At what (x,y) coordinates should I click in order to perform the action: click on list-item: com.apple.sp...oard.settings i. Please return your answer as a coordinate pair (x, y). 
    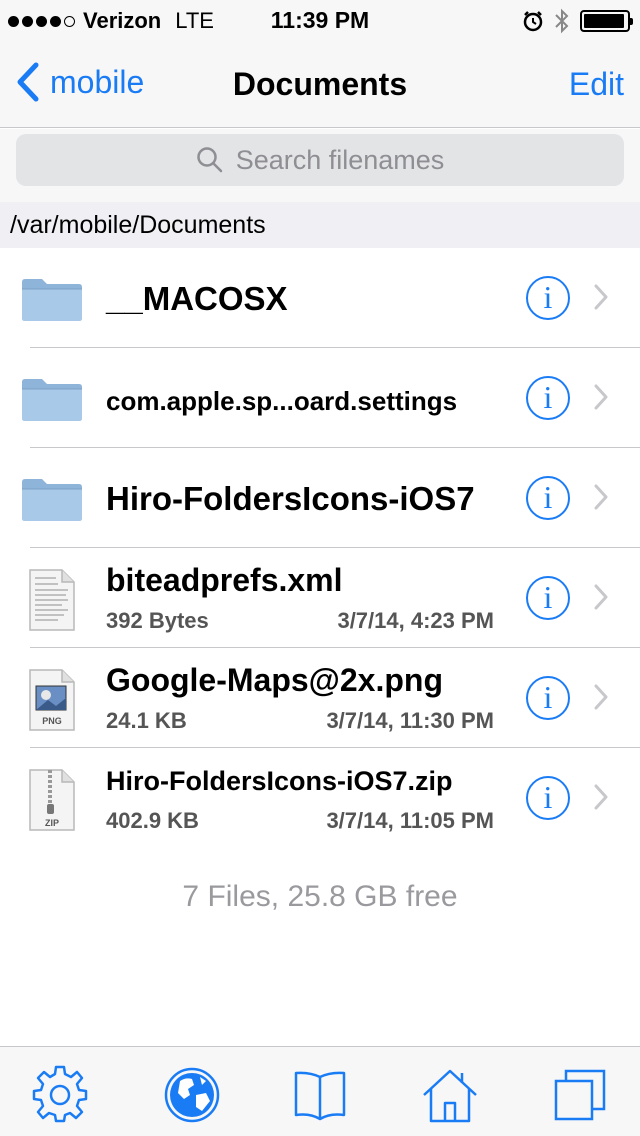
    Looking at the image, I should click on (320, 398).